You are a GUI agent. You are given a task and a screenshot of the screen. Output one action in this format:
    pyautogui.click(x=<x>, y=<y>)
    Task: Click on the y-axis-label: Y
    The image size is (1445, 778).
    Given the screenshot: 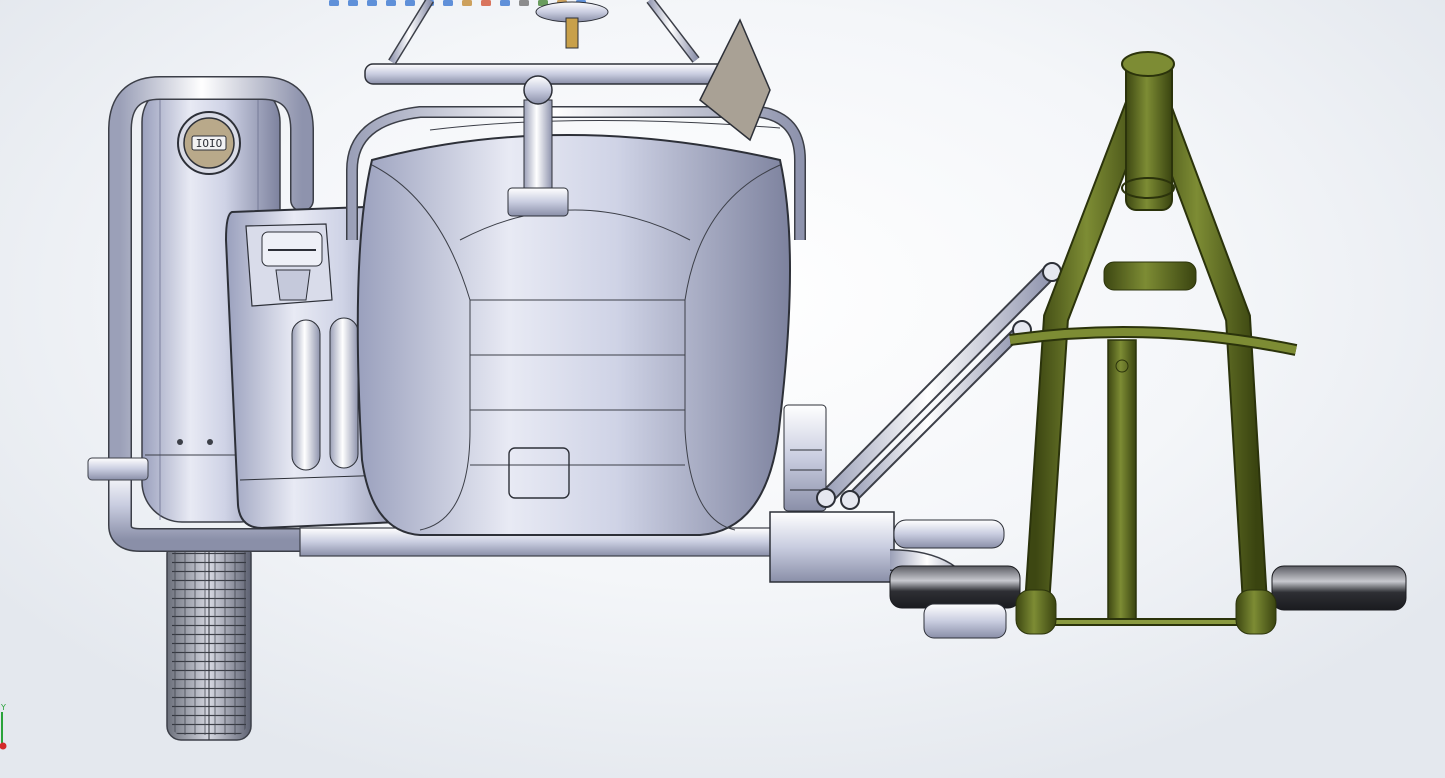 What is the action you would take?
    pyautogui.click(x=3, y=707)
    